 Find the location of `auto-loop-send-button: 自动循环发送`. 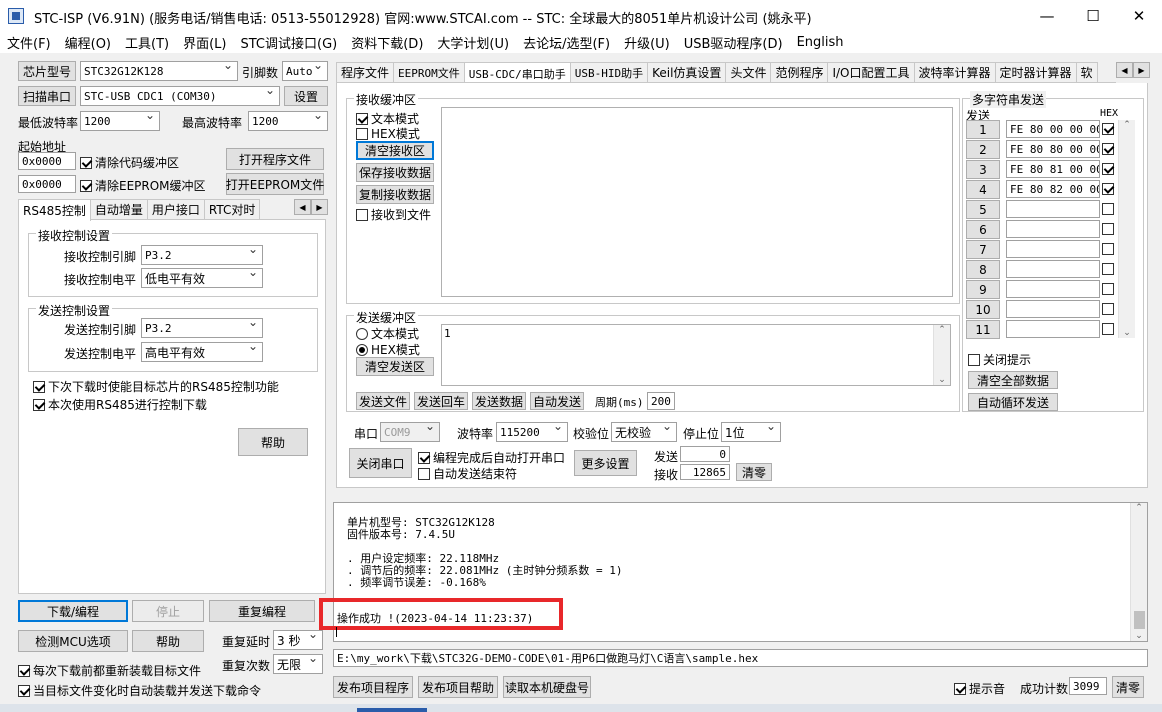

auto-loop-send-button: 自动循环发送 is located at coordinates (1013, 402).